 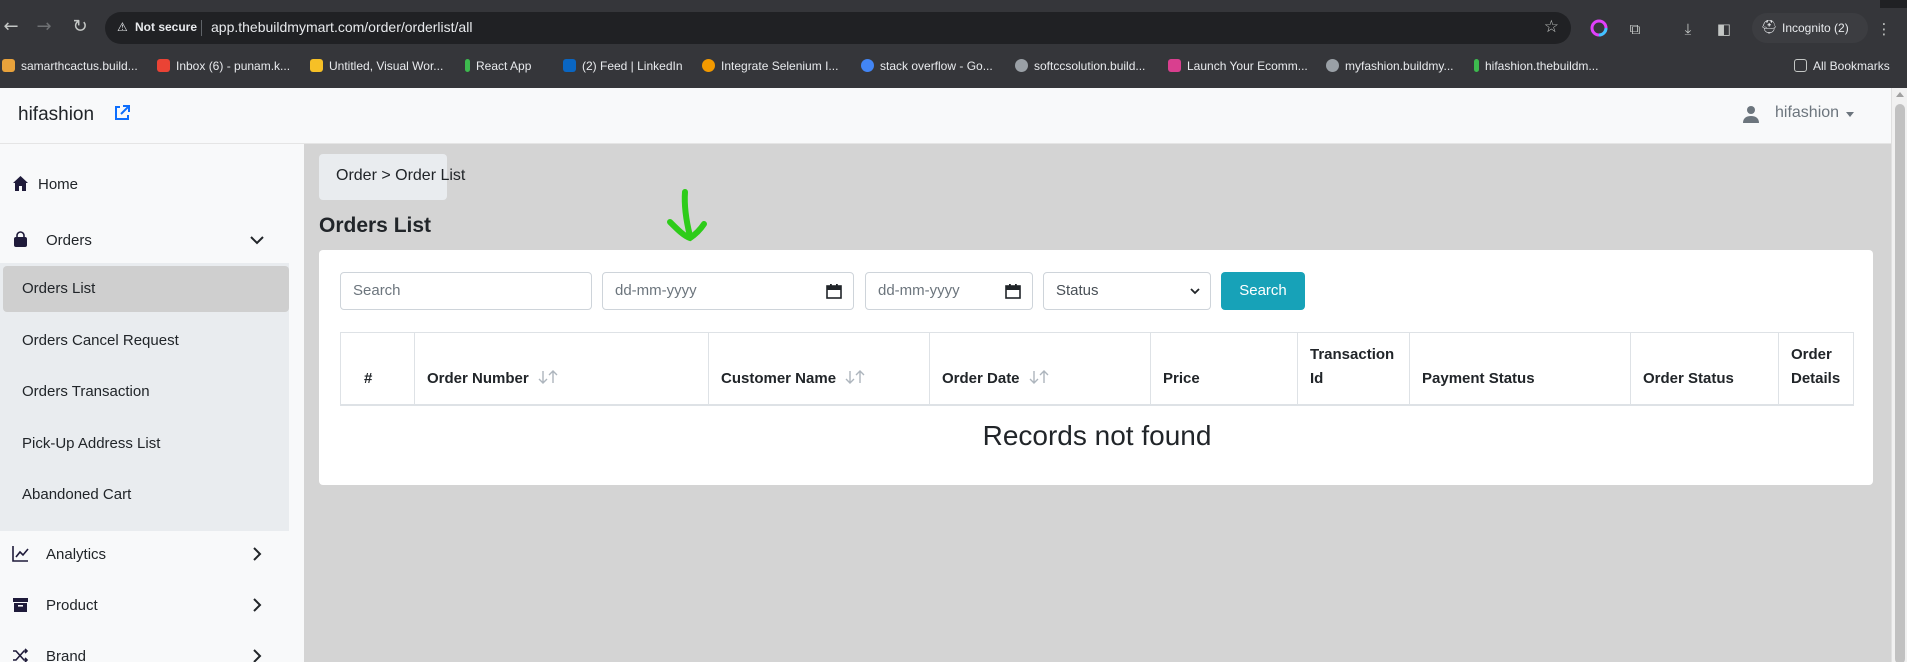 What do you see at coordinates (8, 65) in the screenshot?
I see `favicon-icon` at bounding box center [8, 65].